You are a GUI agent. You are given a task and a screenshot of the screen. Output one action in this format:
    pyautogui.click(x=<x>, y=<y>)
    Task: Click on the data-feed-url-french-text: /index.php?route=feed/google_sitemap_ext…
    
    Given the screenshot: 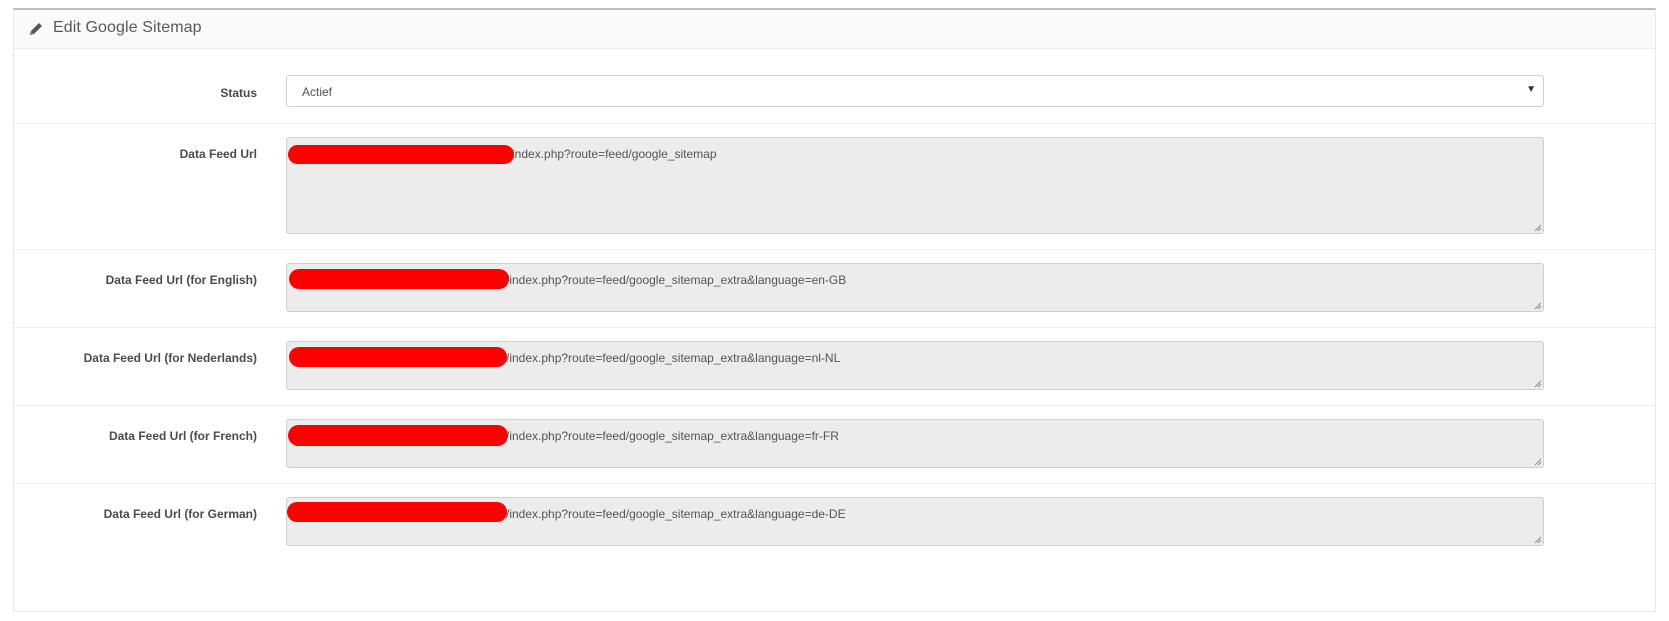 What is the action you would take?
    pyautogui.click(x=672, y=436)
    